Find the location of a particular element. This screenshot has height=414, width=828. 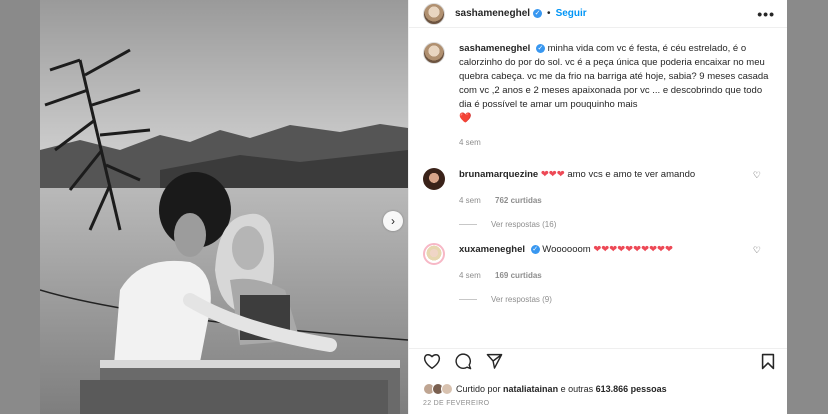

comment-text: Woooooom is located at coordinates (566, 249).